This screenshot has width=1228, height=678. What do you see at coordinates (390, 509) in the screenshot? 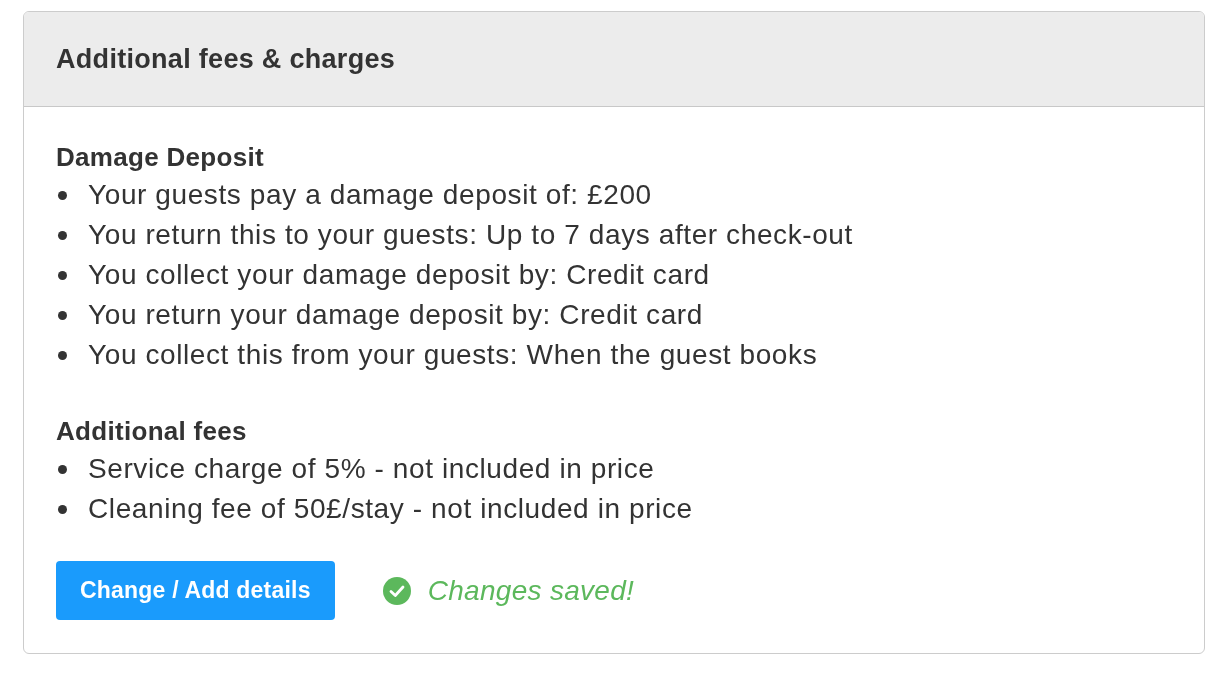
I see `list-item-text: Cleaning fee of 50£/stay - not included in price` at bounding box center [390, 509].